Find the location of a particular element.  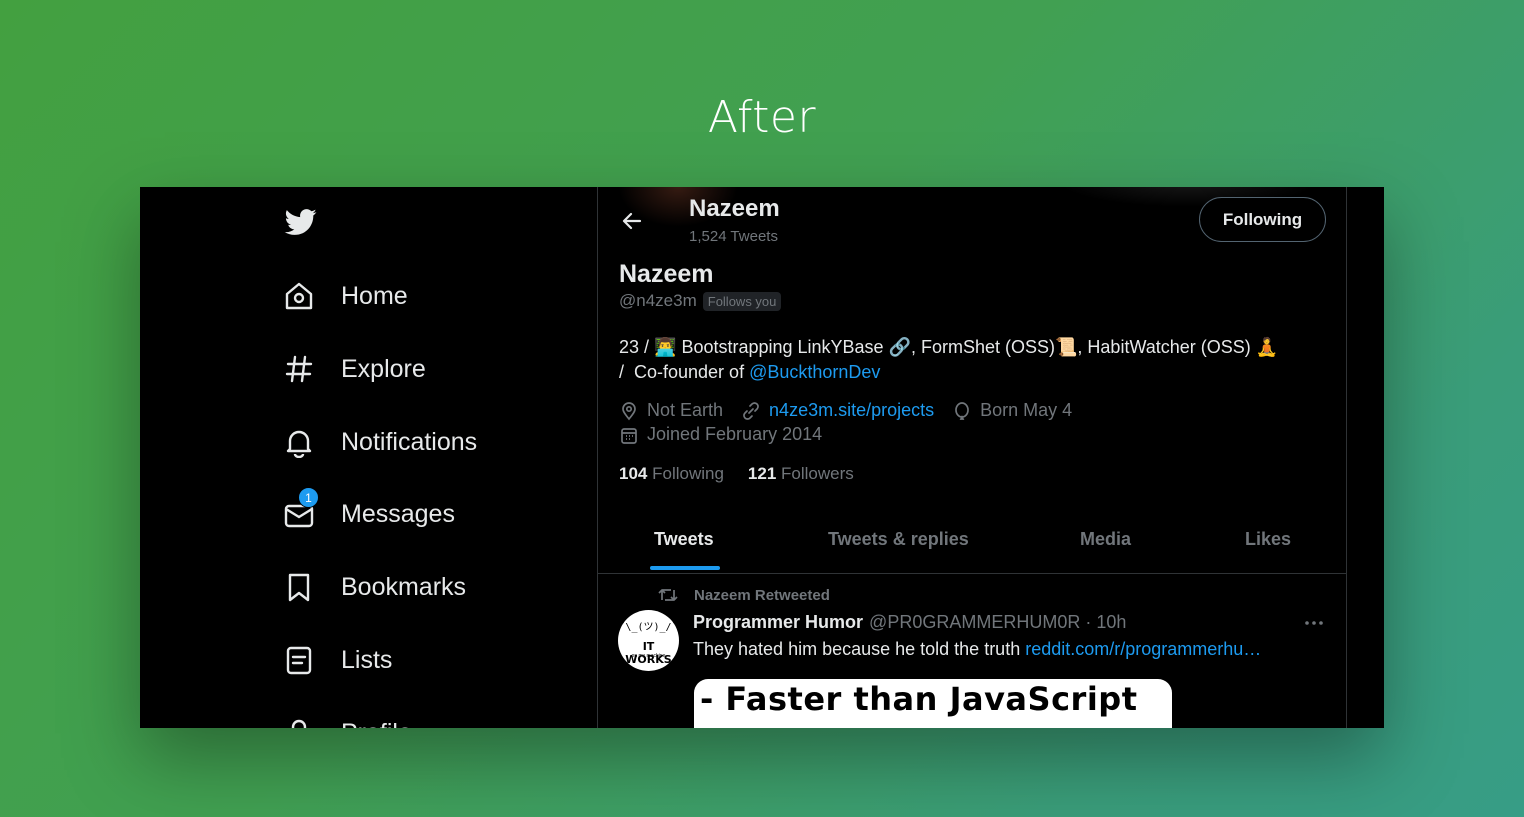

profile-stats: 104 Following 121 Followers is located at coordinates (748, 474).